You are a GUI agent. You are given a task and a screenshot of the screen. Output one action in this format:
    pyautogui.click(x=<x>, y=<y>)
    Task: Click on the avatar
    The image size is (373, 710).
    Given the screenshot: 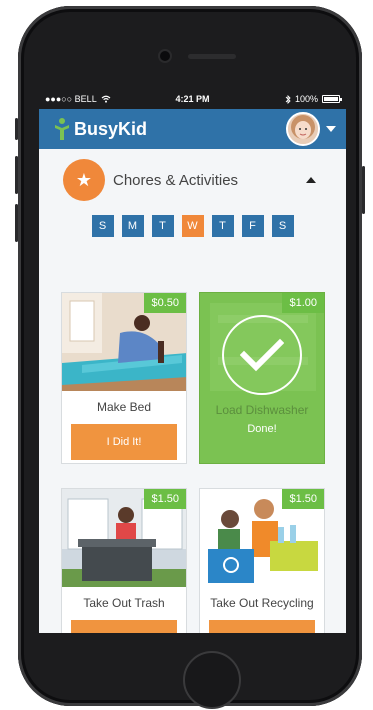 What is the action you would take?
    pyautogui.click(x=303, y=129)
    